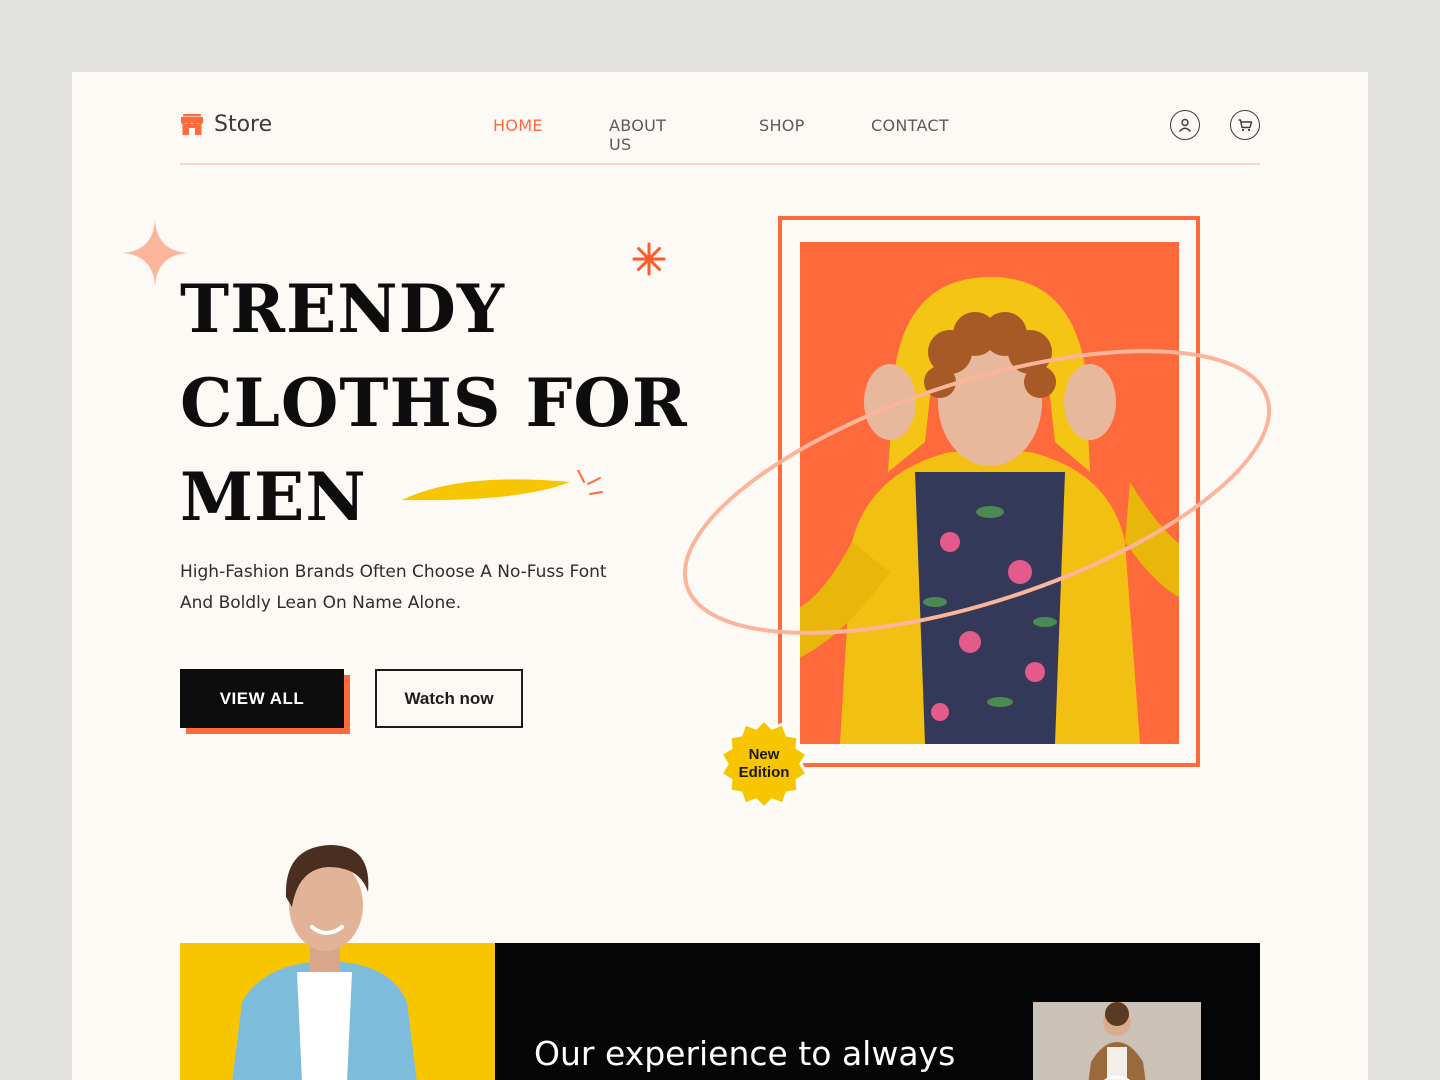 The height and width of the screenshot is (1080, 1440). I want to click on brand-name: Store, so click(243, 124).